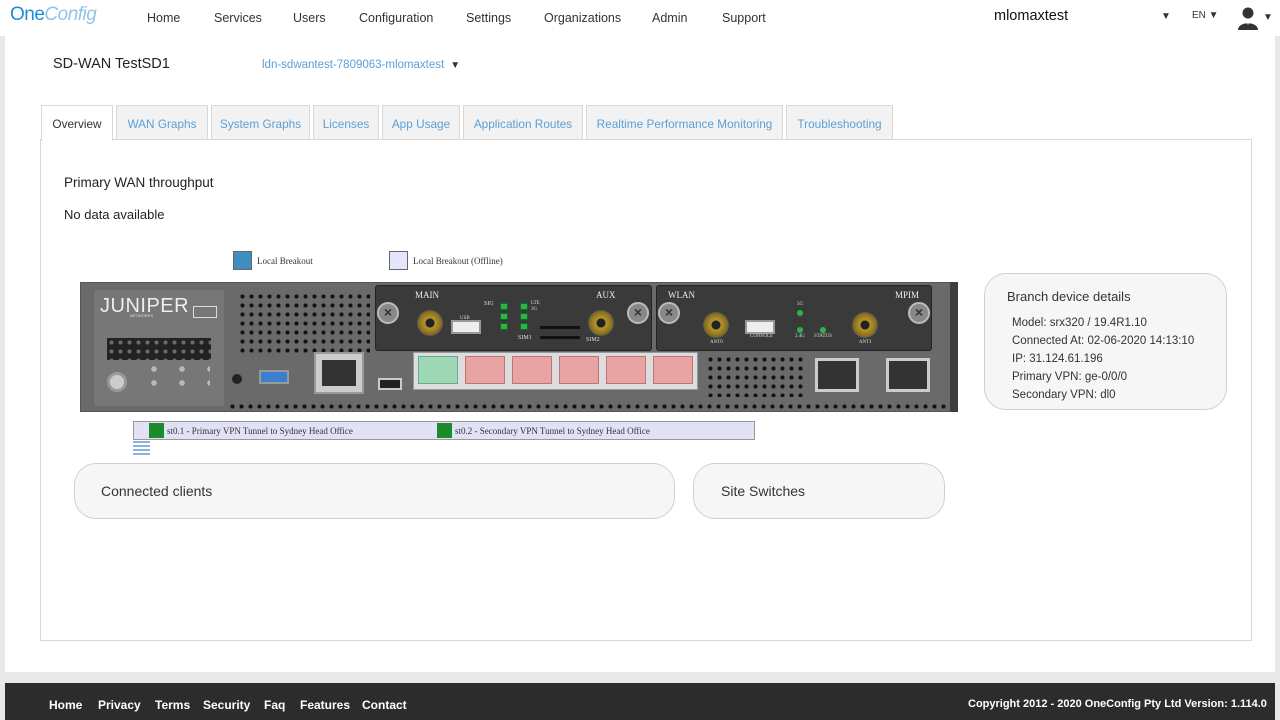 Image resolution: width=1280 pixels, height=720 pixels. I want to click on detail-primary-vpn: Primary VPN: ge-0/0/0, so click(1070, 377).